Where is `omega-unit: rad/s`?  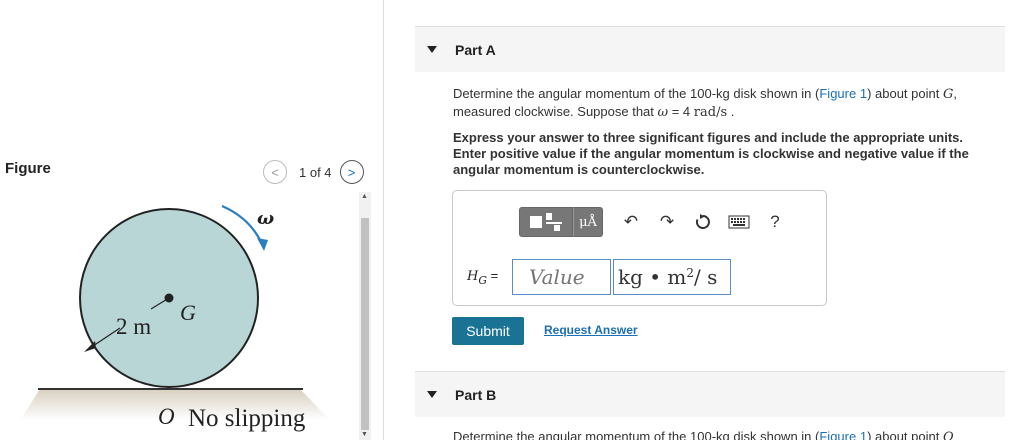
omega-unit: rad/s is located at coordinates (710, 112).